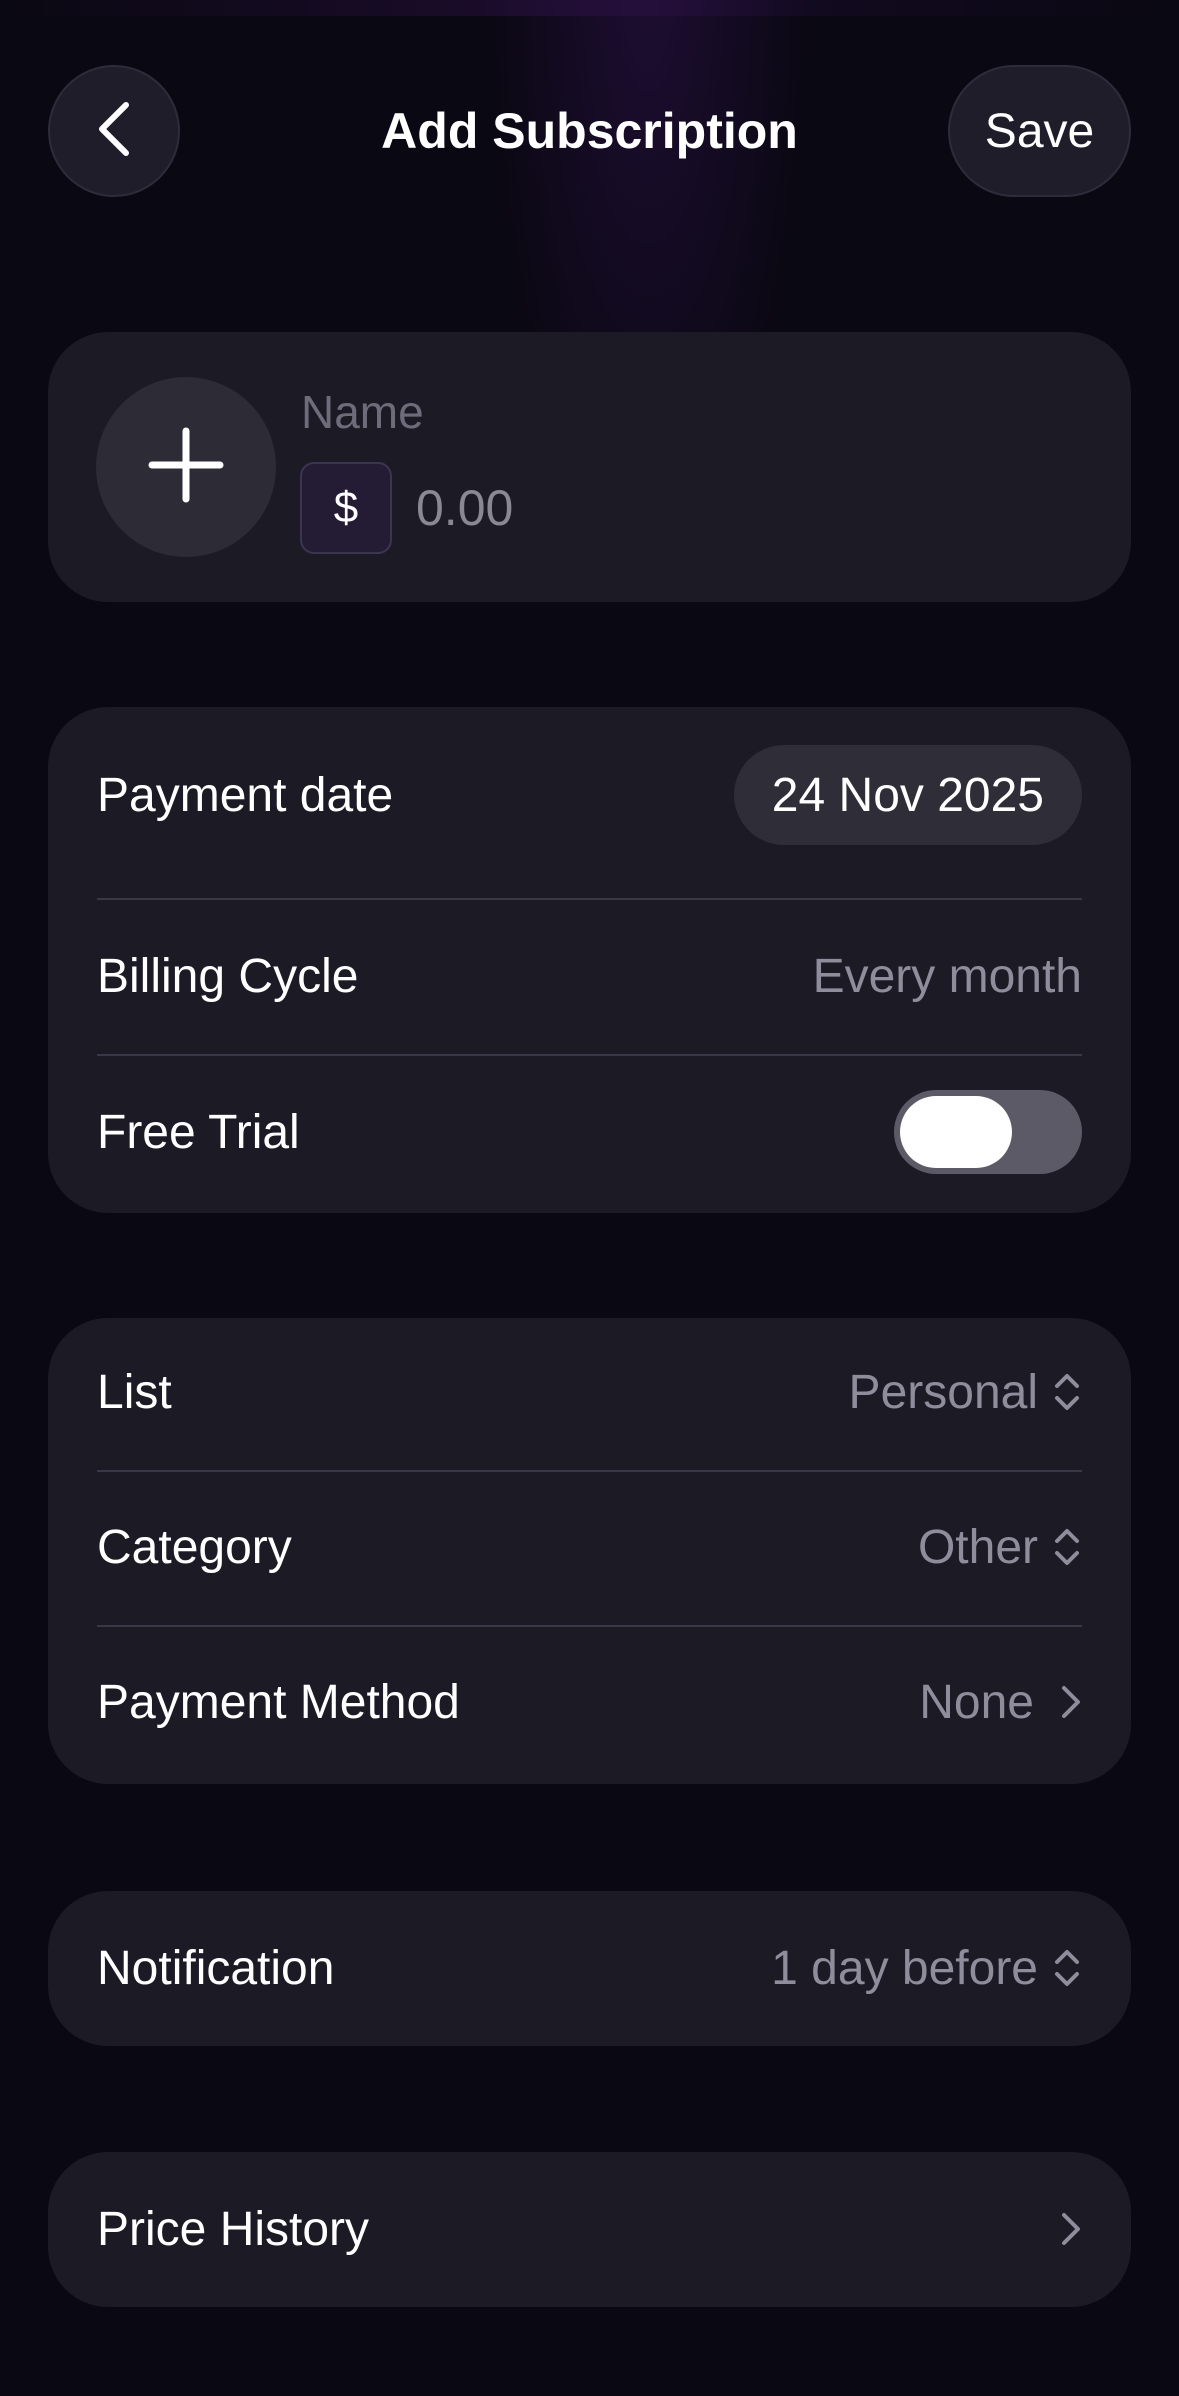  What do you see at coordinates (589, 1702) in the screenshot?
I see `payment-method-row: Payment Method None` at bounding box center [589, 1702].